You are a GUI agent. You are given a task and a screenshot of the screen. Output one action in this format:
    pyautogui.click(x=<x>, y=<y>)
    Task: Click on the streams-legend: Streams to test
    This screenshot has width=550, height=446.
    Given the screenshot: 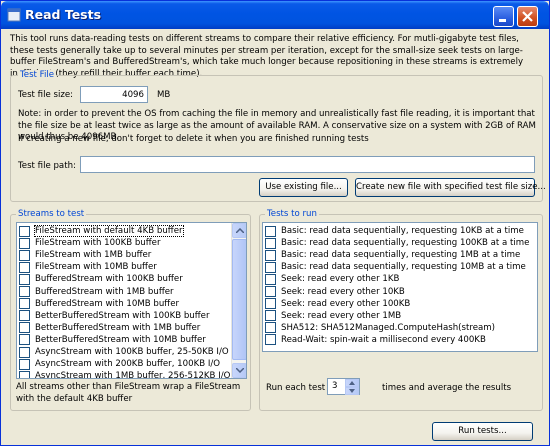 What is the action you would take?
    pyautogui.click(x=51, y=214)
    